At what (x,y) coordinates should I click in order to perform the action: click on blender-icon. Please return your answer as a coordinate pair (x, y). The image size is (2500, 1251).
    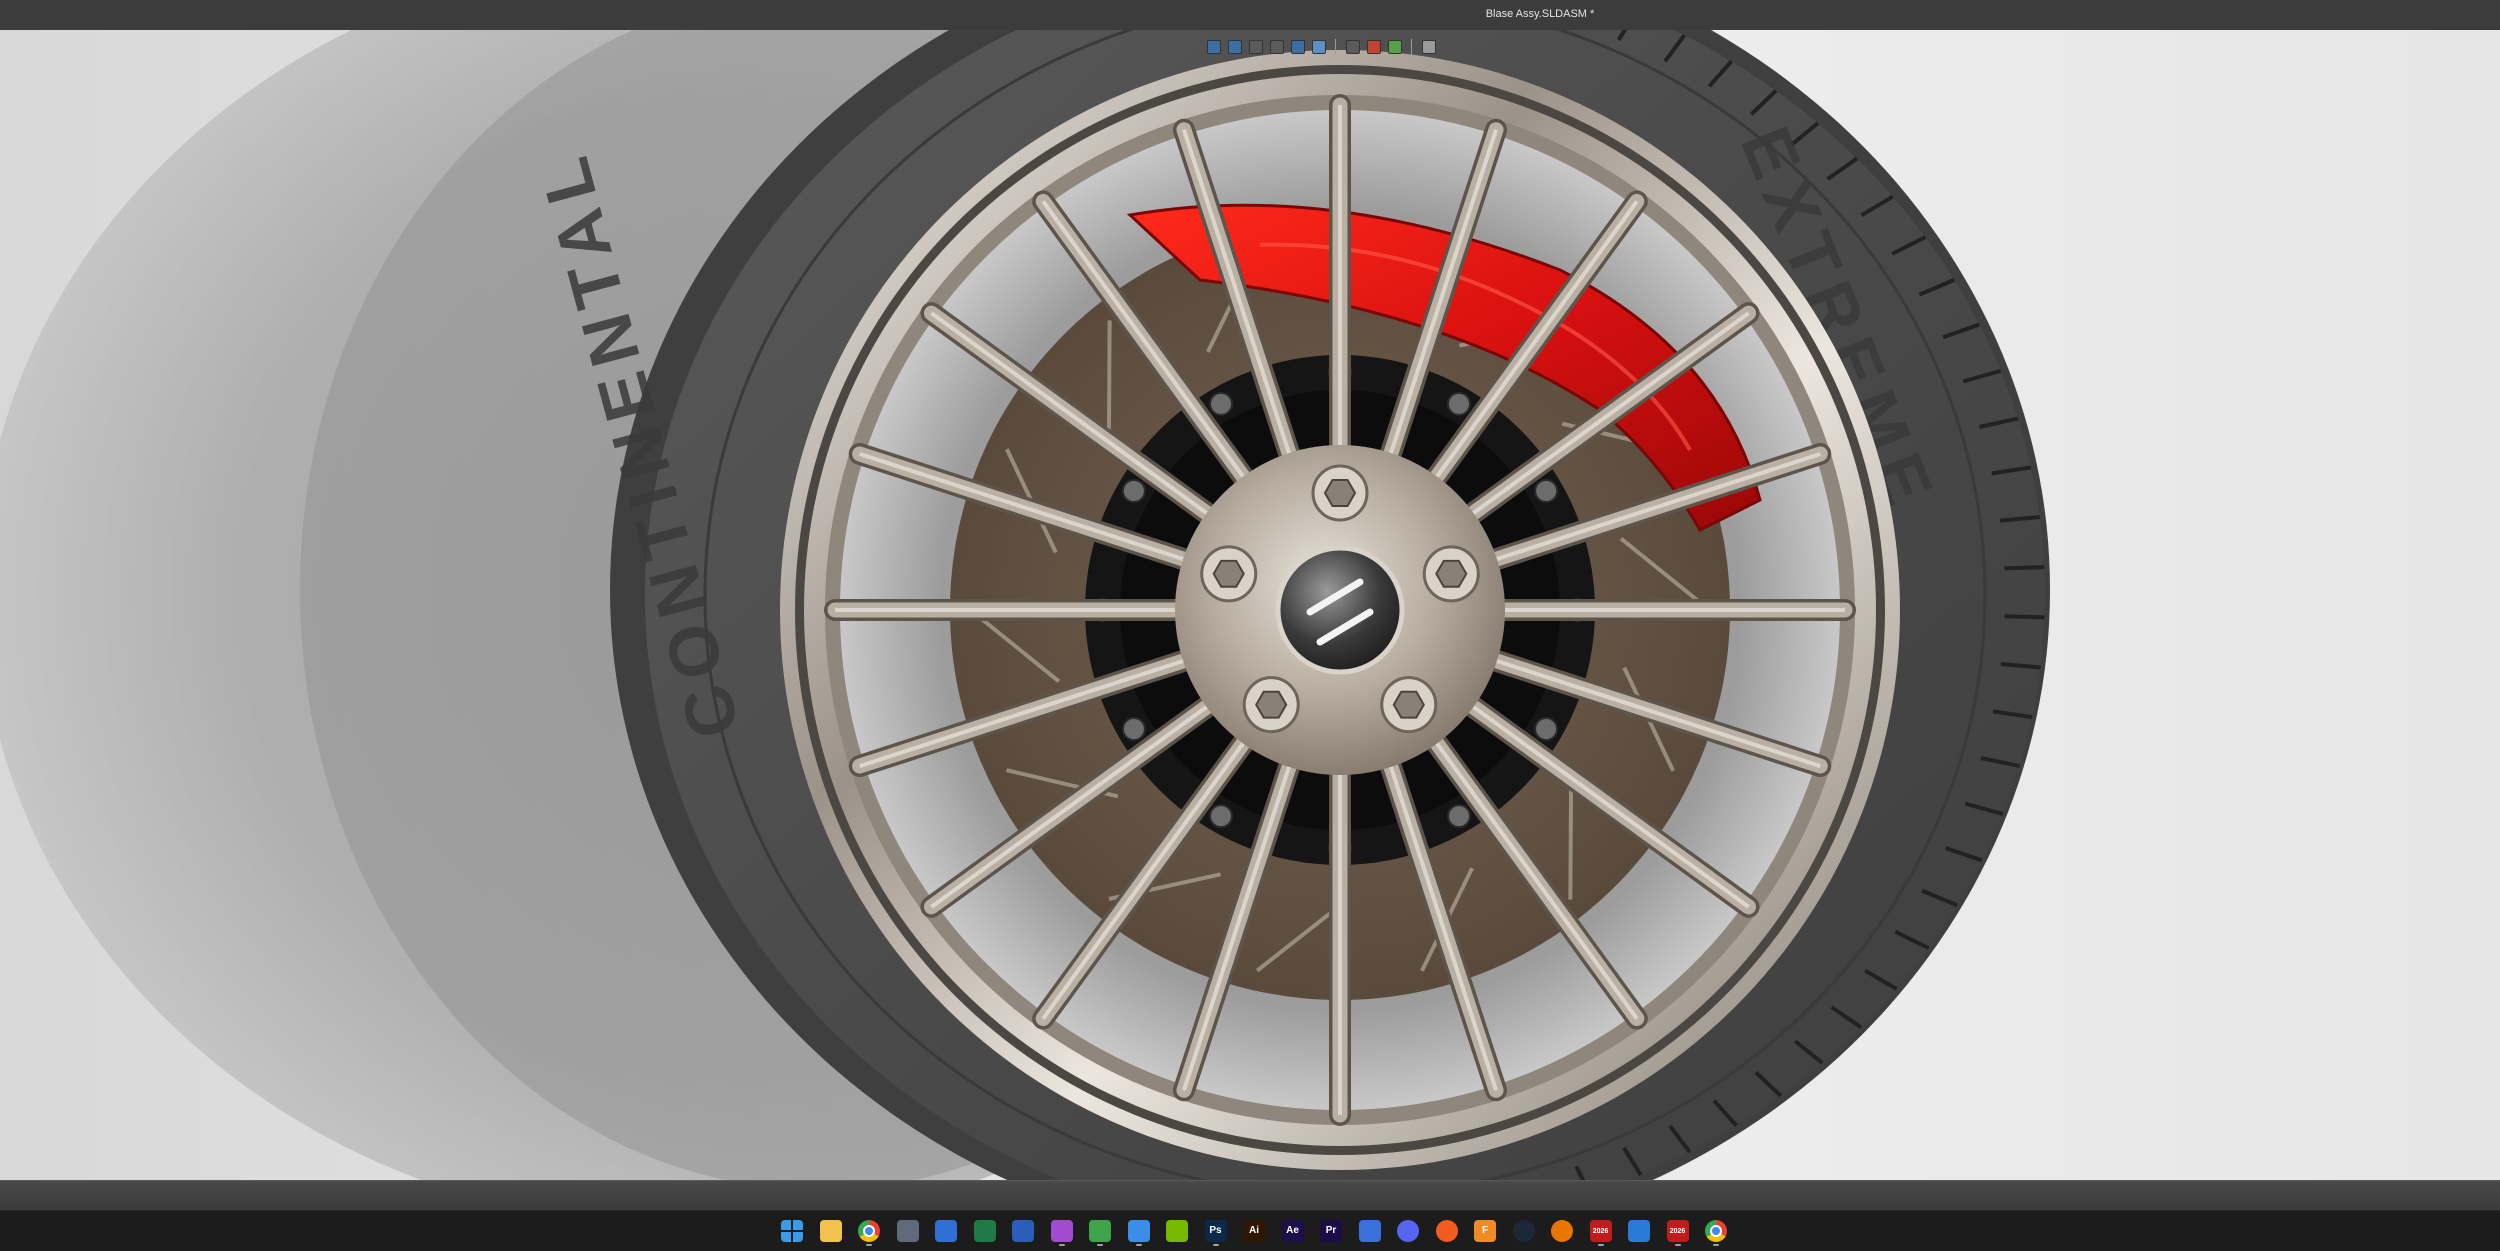
    Looking at the image, I should click on (1562, 1231).